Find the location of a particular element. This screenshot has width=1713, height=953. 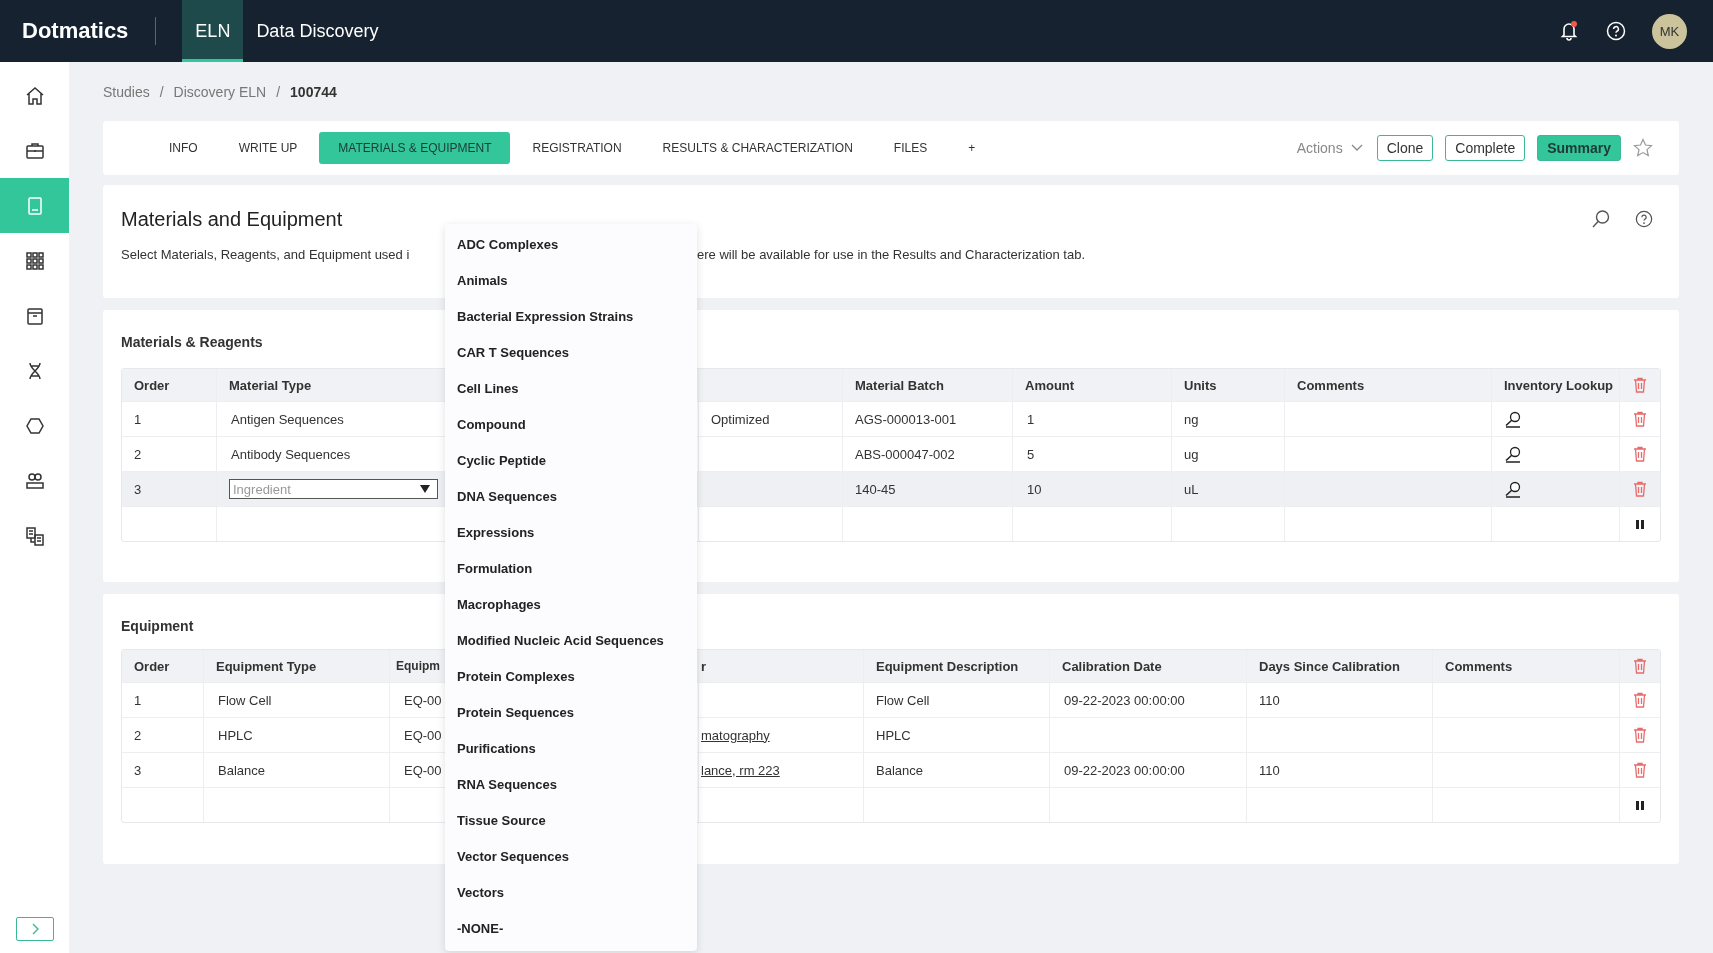

table-cell: 110 is located at coordinates (1339, 770).